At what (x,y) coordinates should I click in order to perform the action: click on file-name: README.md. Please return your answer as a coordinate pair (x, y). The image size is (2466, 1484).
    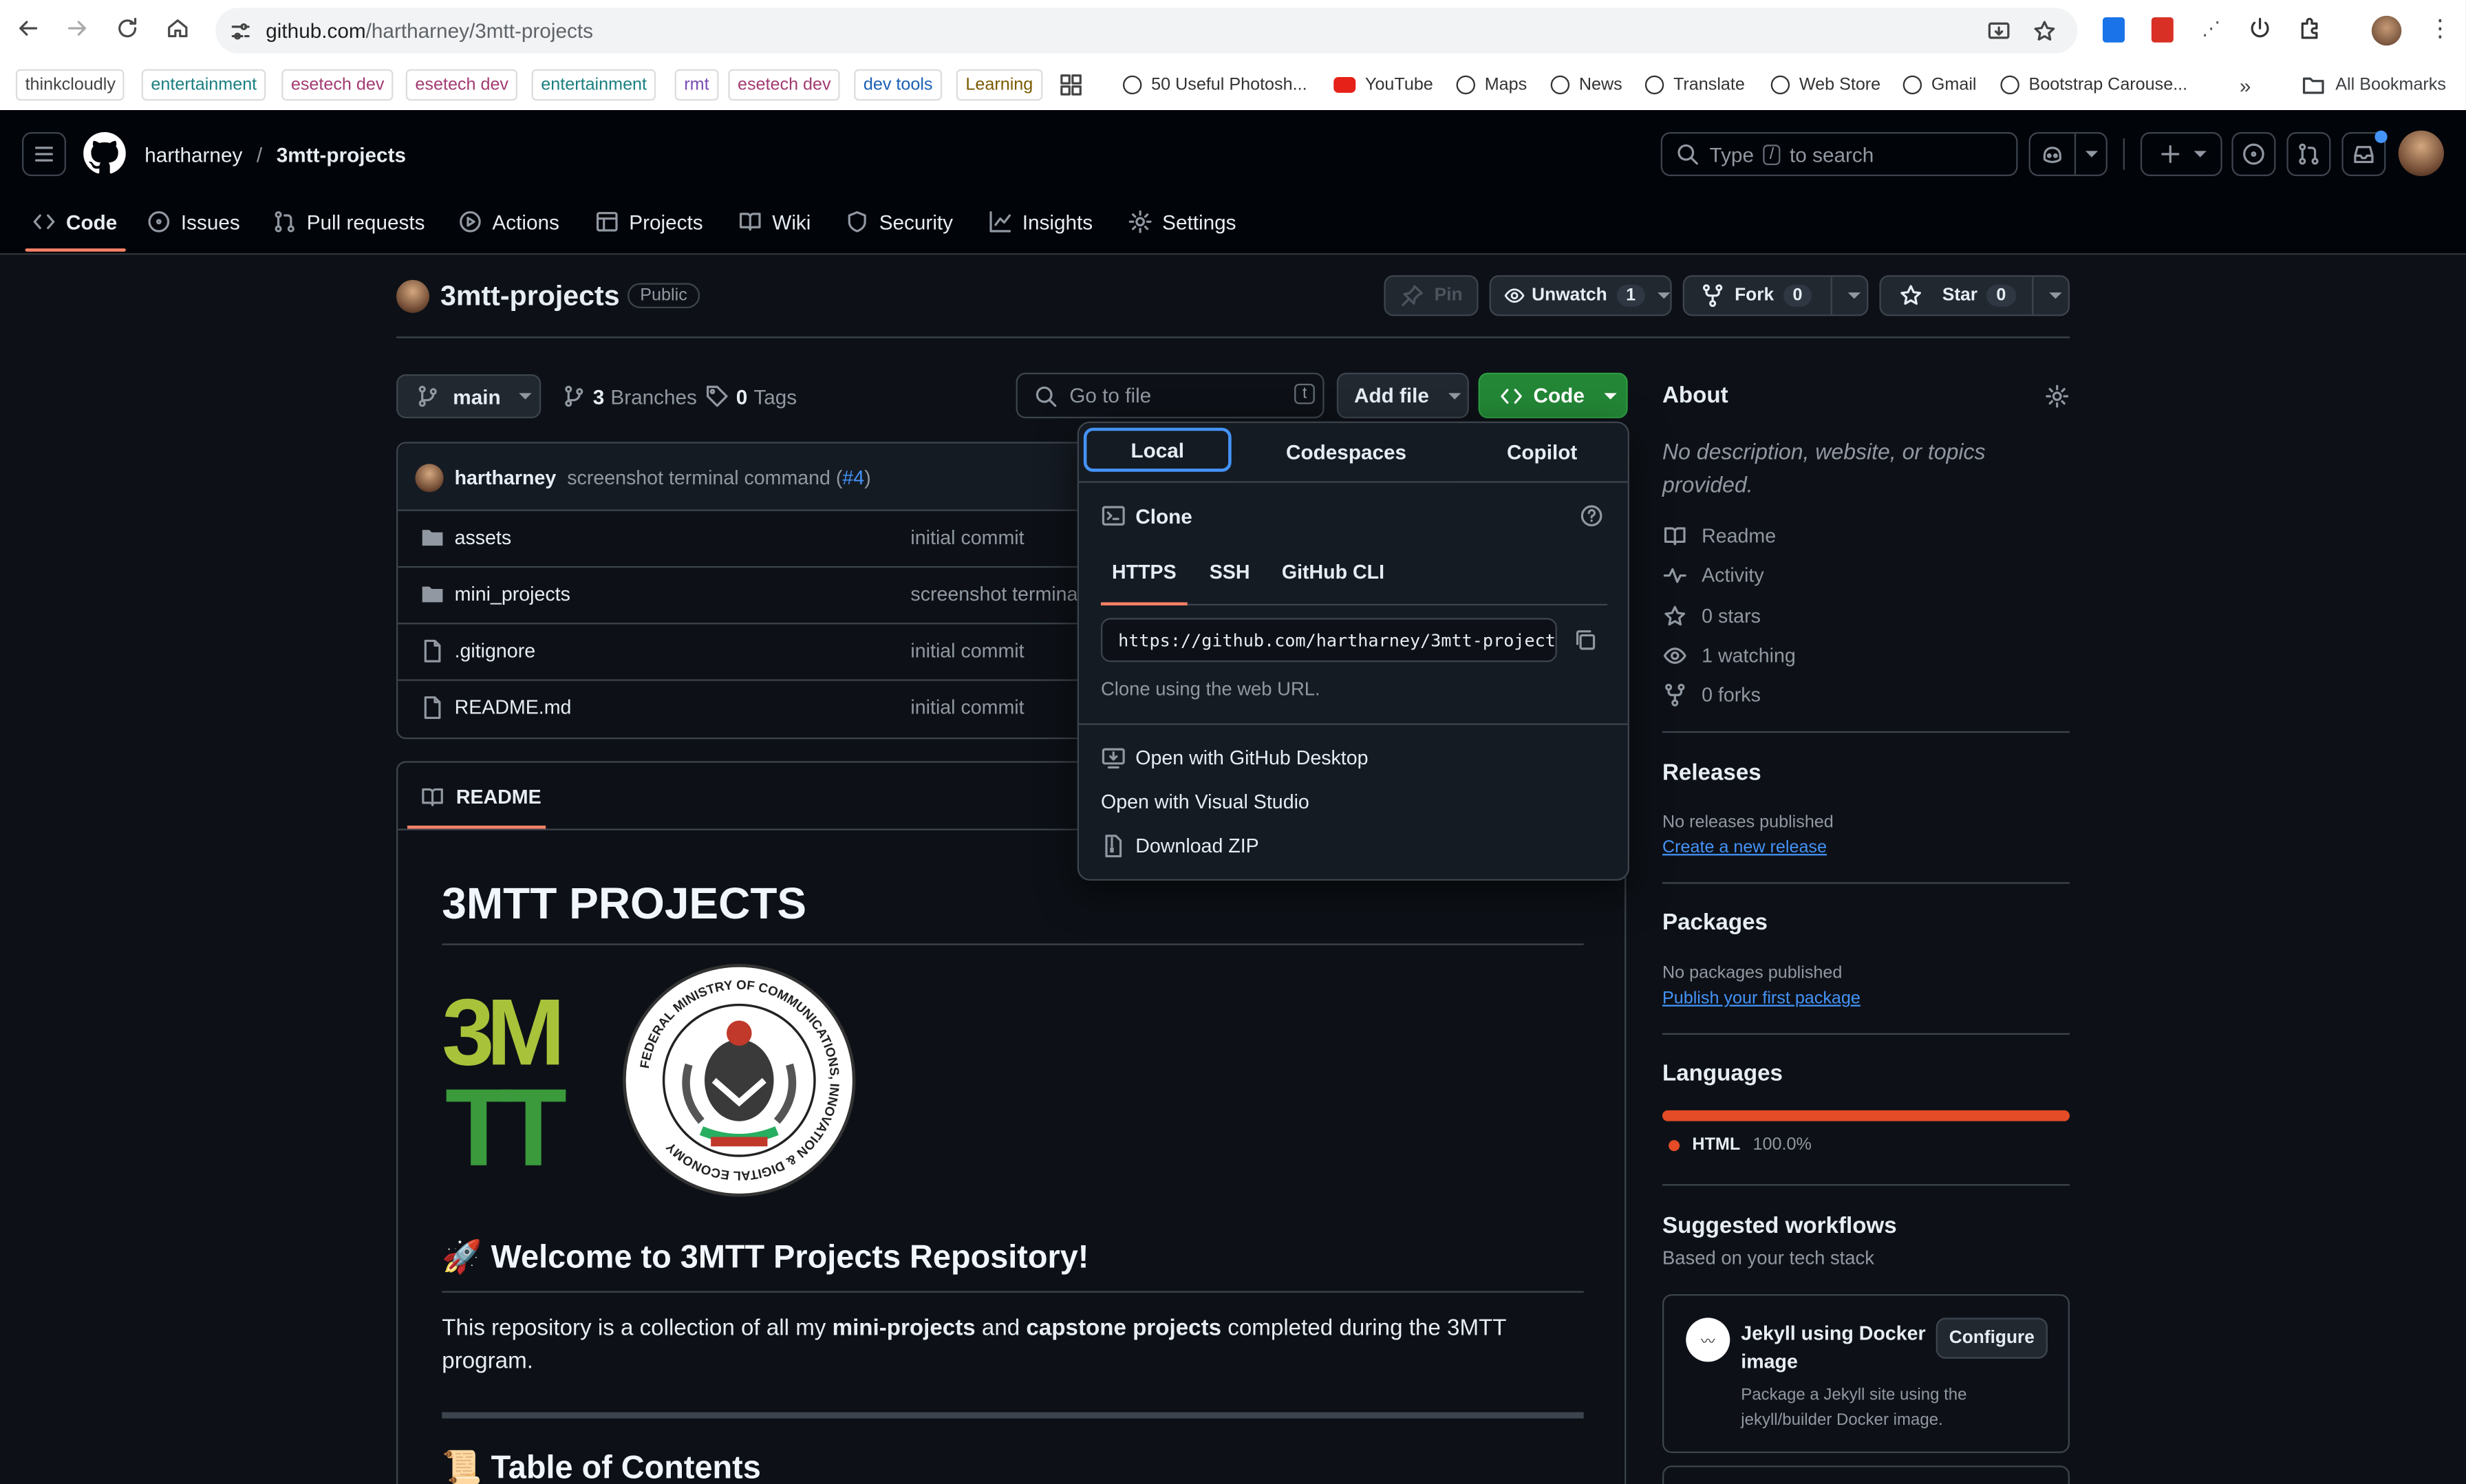
    Looking at the image, I should click on (513, 708).